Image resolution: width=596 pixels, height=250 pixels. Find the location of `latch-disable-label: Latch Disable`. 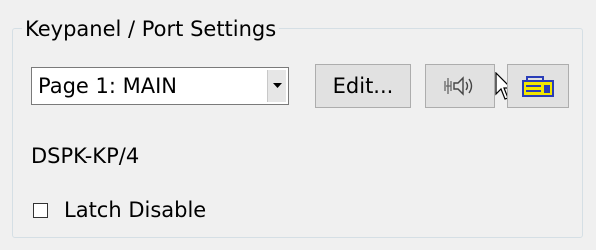

latch-disable-label: Latch Disable is located at coordinates (135, 210).